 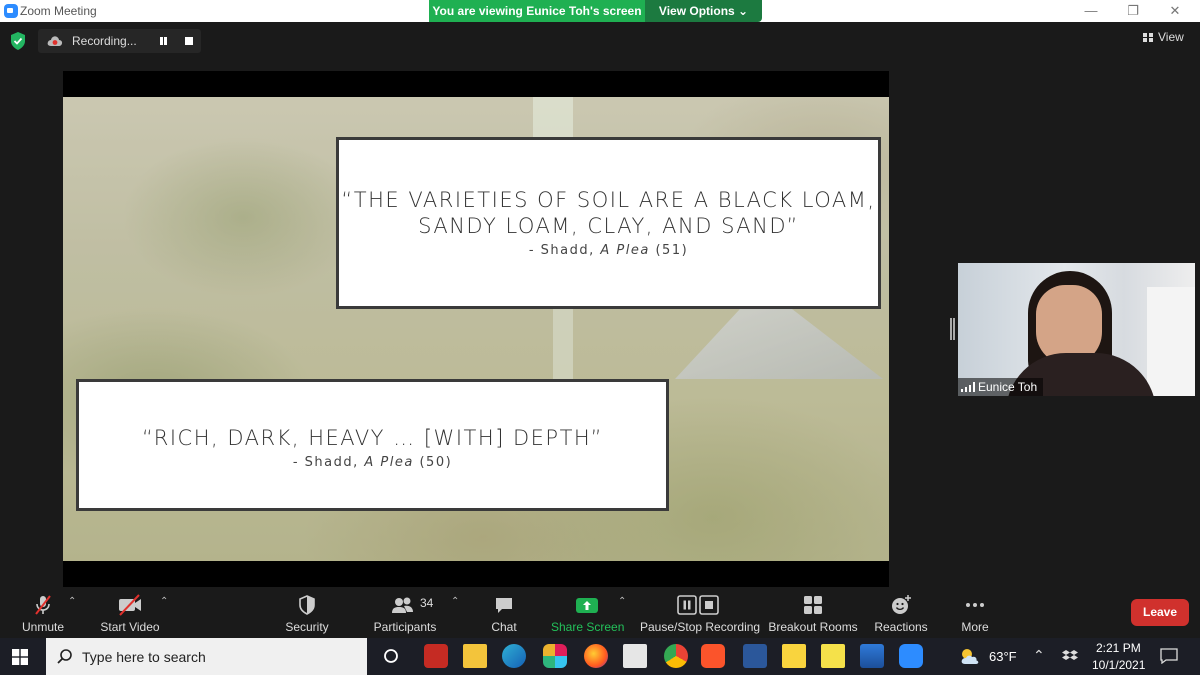 I want to click on reactions-button: Reactions, so click(x=901, y=613).